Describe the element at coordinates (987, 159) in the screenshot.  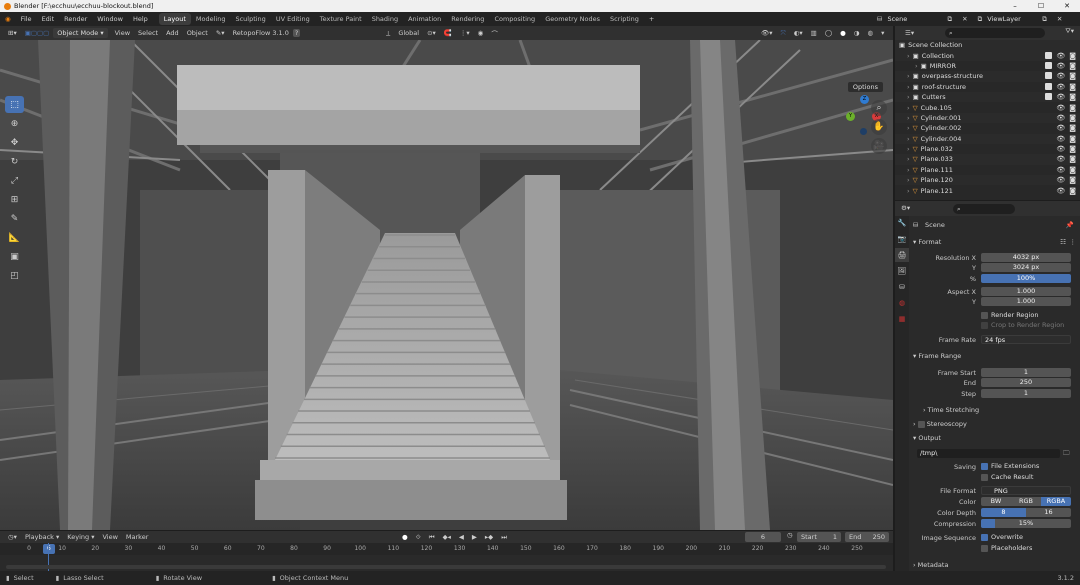
I see `outliner-row: › ▽ Plane.033 👁 ◙` at that location.